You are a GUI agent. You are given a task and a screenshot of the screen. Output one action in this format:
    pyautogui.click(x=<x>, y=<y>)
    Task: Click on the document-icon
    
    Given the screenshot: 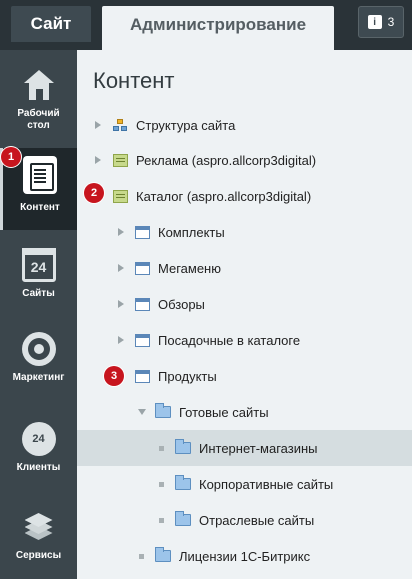 What is the action you would take?
    pyautogui.click(x=40, y=175)
    